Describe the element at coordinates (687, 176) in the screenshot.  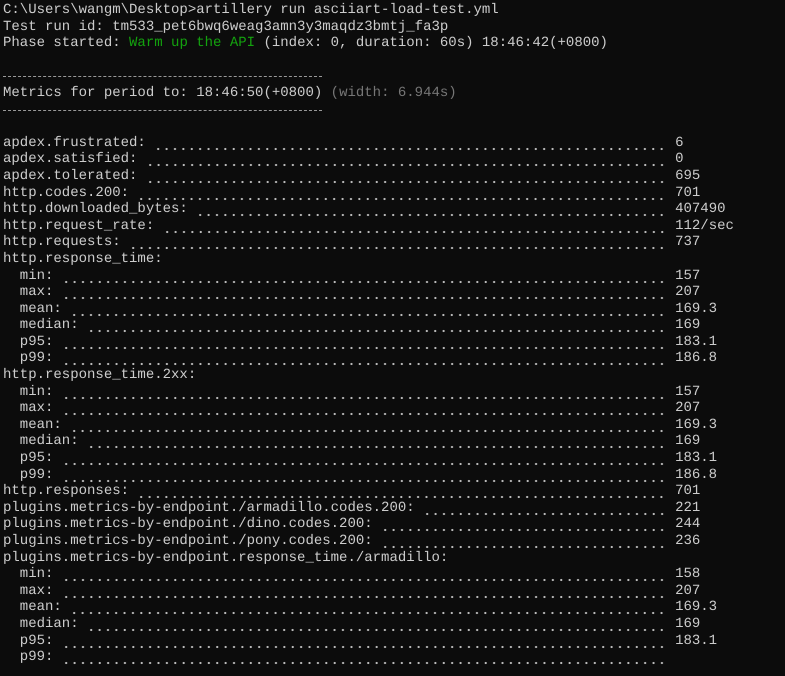
I see `metric-value: 695` at that location.